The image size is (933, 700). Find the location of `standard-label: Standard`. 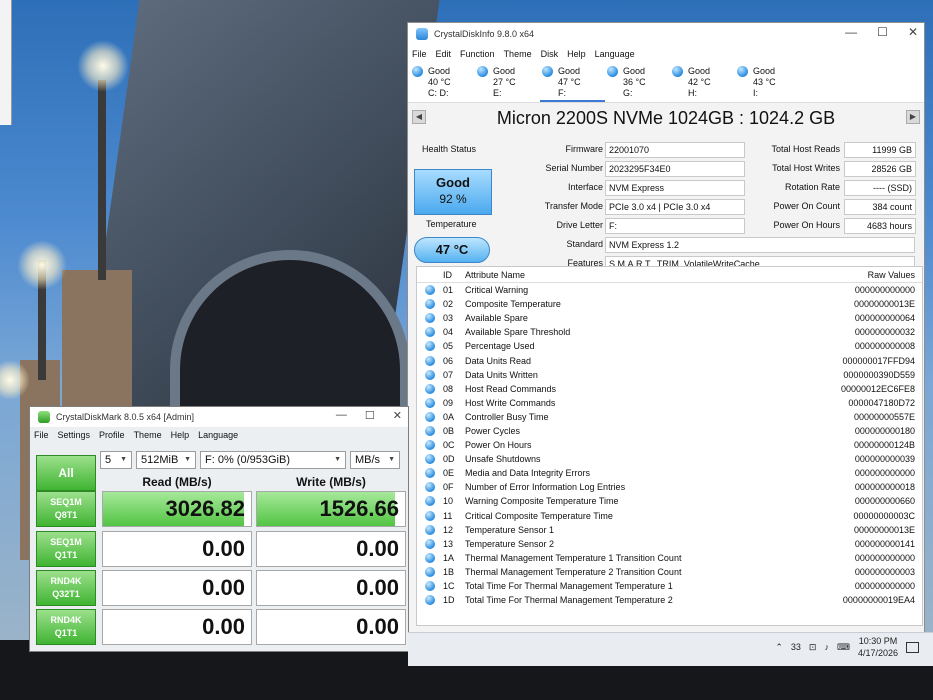

standard-label: Standard is located at coordinates (584, 244).